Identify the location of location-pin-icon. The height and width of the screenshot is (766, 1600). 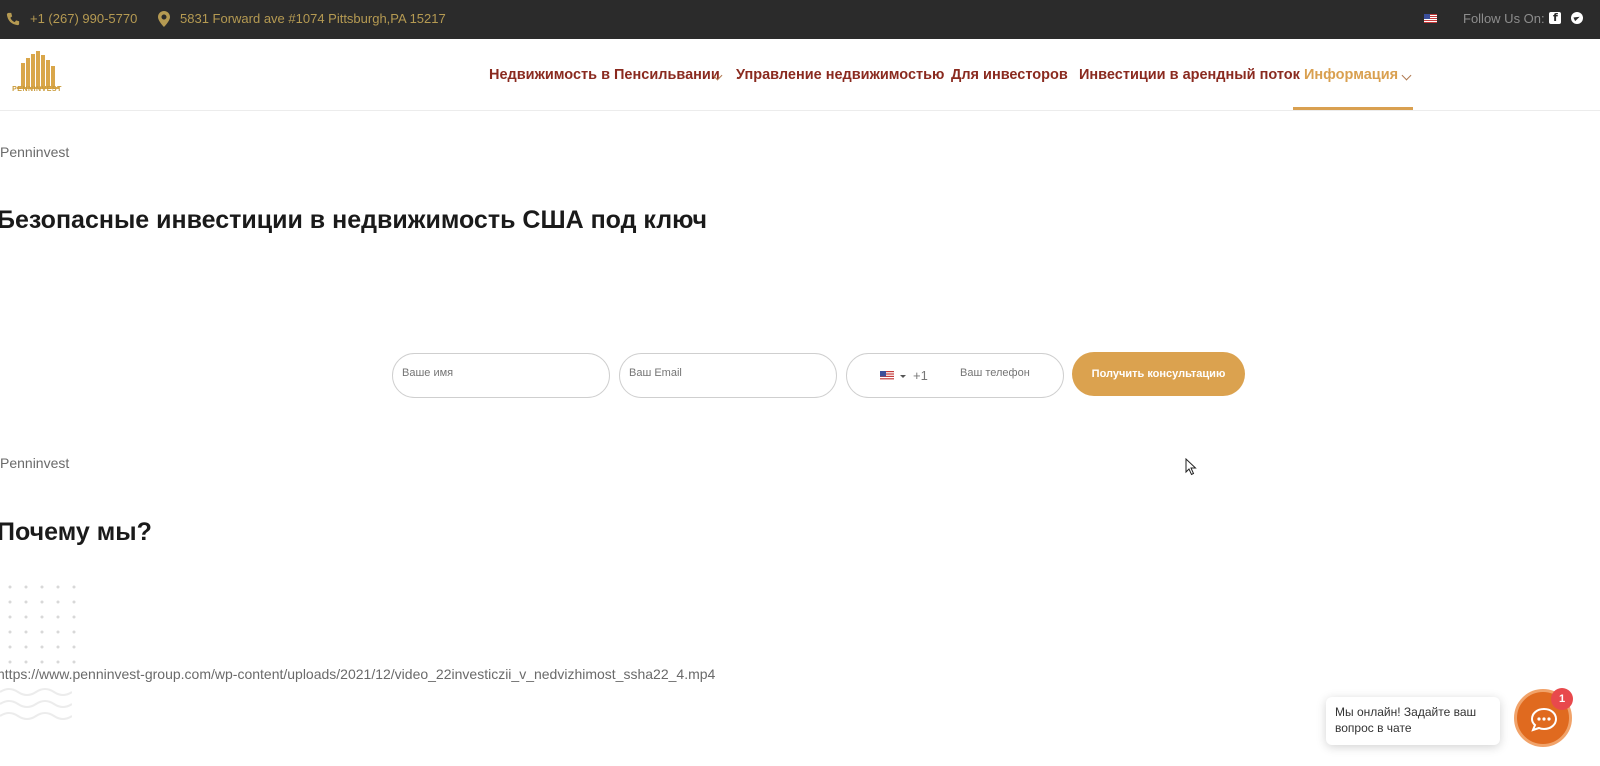
(164, 19).